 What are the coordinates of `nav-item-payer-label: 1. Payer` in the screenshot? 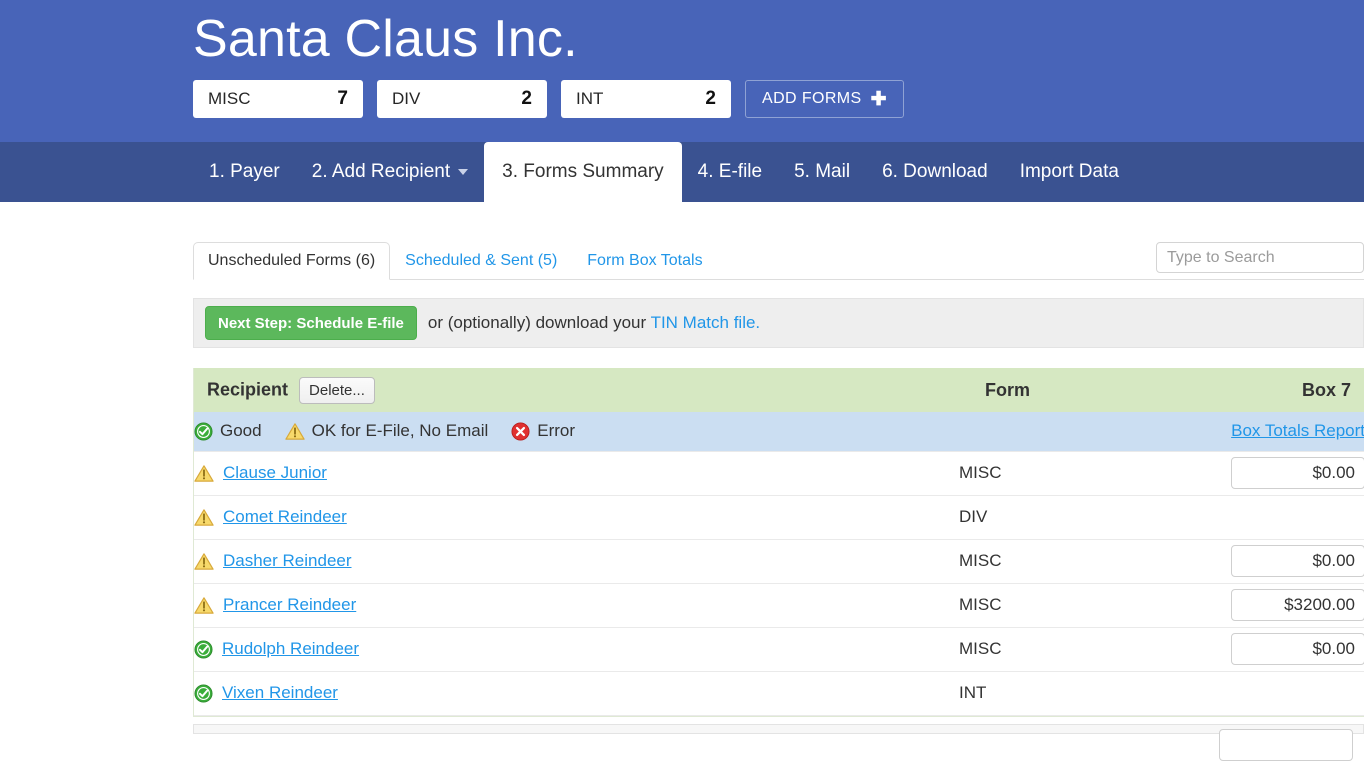 It's located at (244, 171).